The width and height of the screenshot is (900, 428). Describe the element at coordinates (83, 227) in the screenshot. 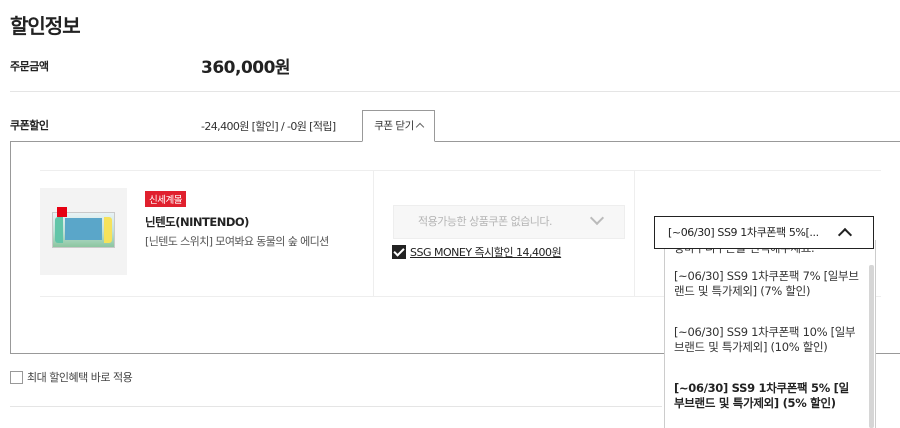

I see `nintendo-switch-icon` at that location.